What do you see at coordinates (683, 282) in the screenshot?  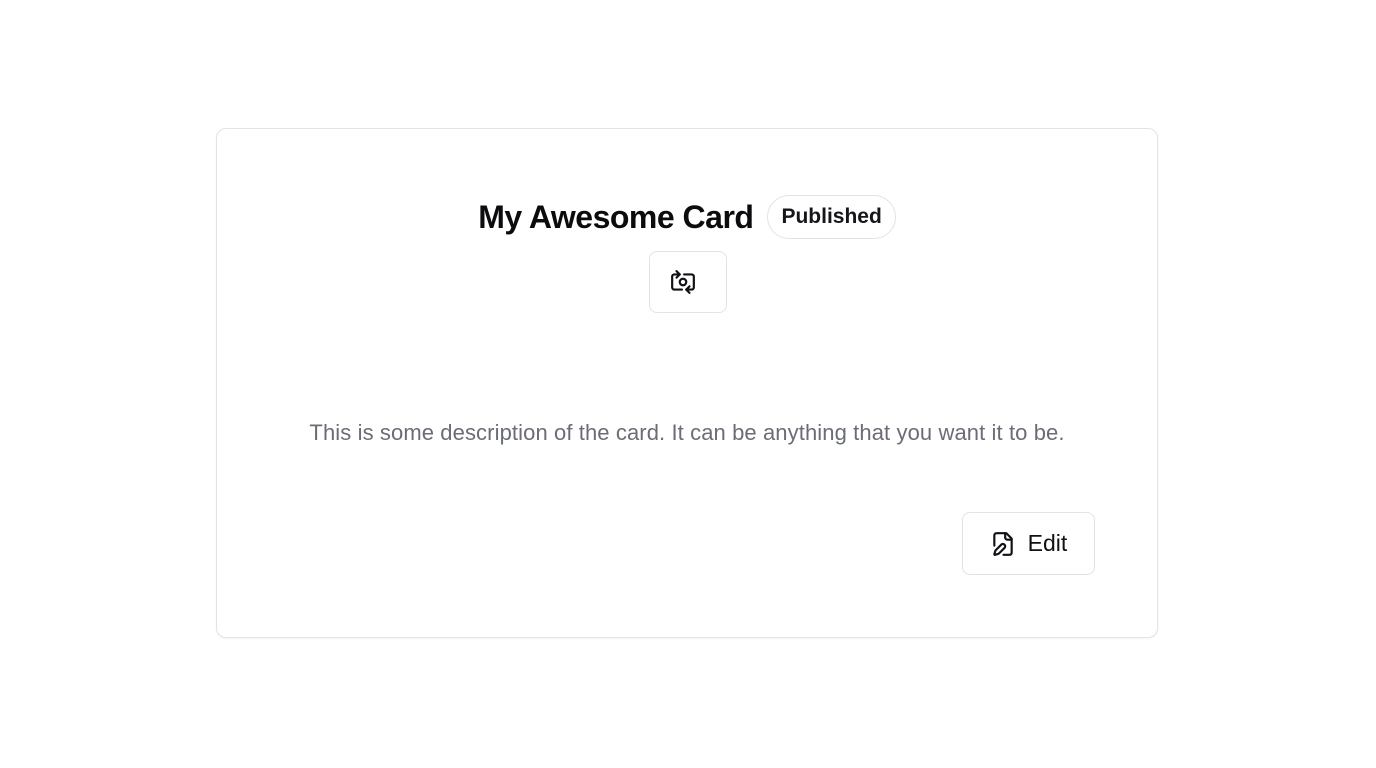 I see `switch-camera-icon` at bounding box center [683, 282].